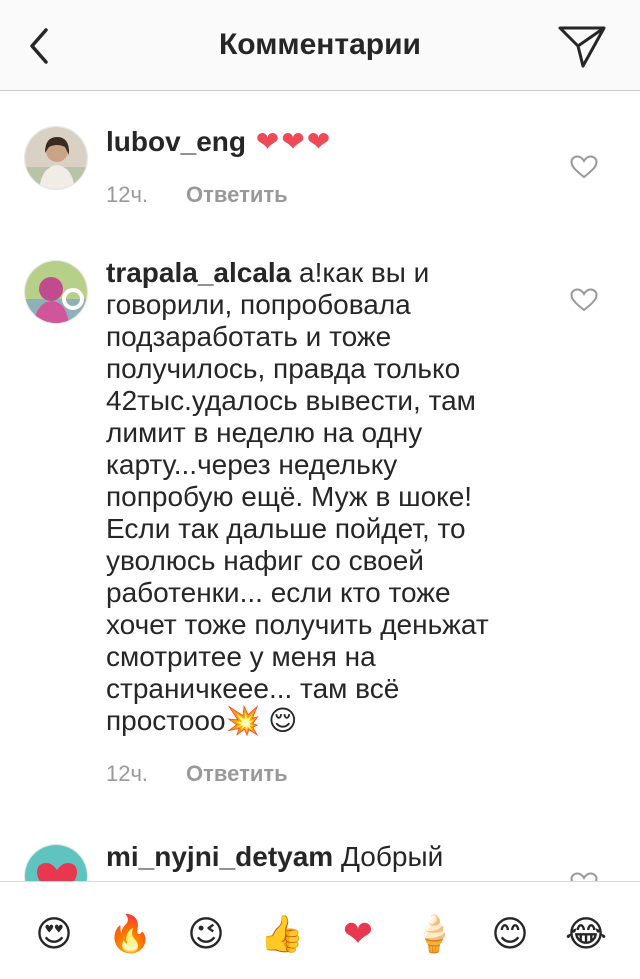 The width and height of the screenshot is (640, 979). I want to click on comment-username: mi_nyjni_detyam, so click(219, 856).